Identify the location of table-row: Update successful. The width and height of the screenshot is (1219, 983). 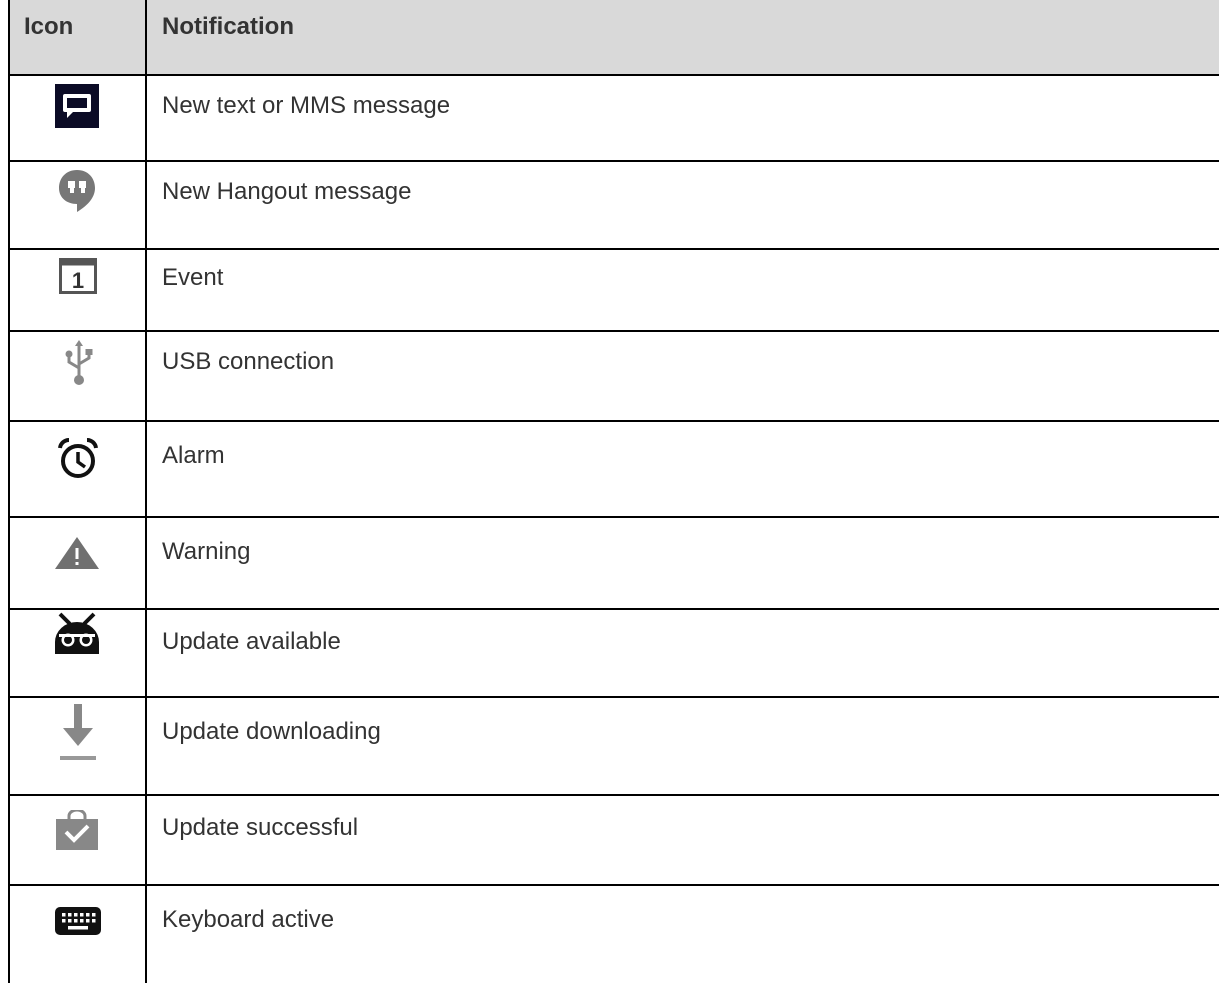
(614, 841).